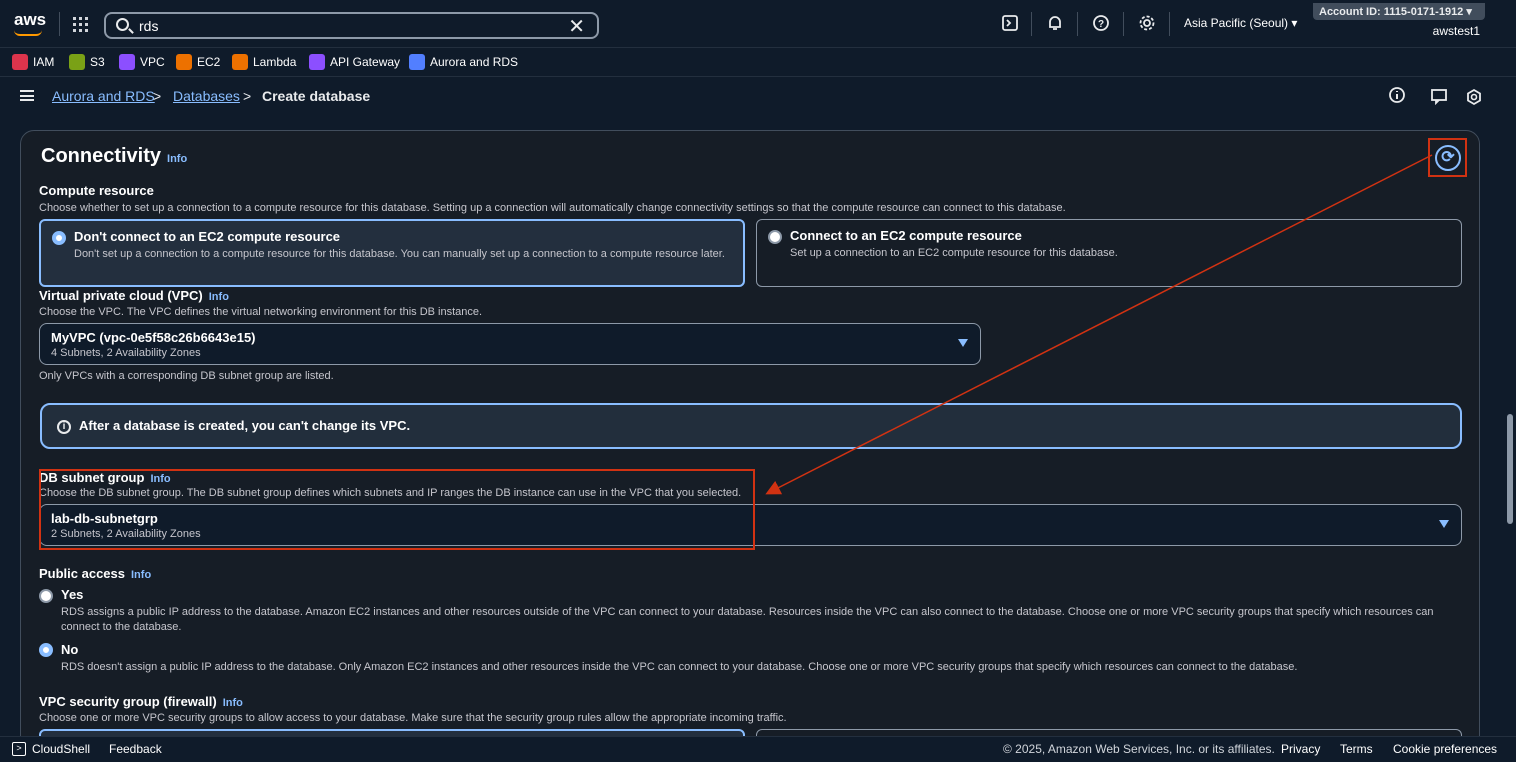 This screenshot has width=1516, height=762. What do you see at coordinates (126, 353) in the screenshot?
I see `vpc-select-sub: 4 Subnets, 2 Availability Zones` at bounding box center [126, 353].